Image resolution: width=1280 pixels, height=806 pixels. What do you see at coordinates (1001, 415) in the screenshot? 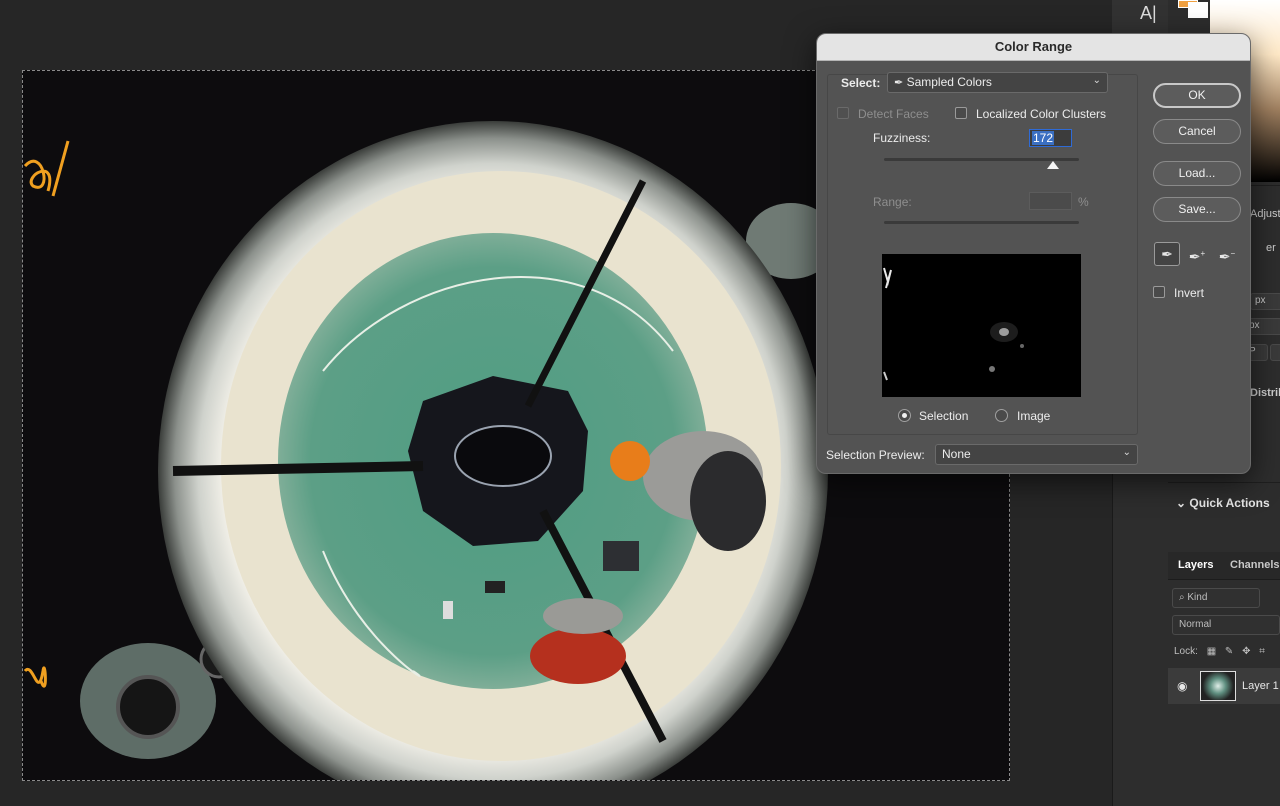
I see `image-radio` at bounding box center [1001, 415].